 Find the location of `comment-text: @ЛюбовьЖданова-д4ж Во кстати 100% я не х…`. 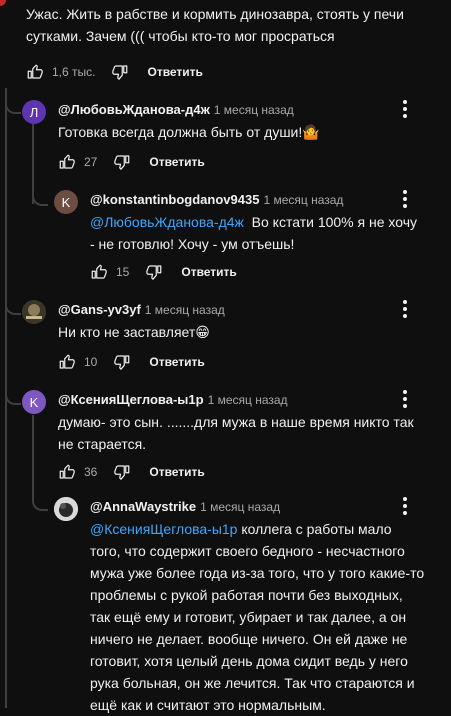

comment-text: @ЛюбовьЖданова-д4ж Во кстати 100% я не х… is located at coordinates (254, 233).